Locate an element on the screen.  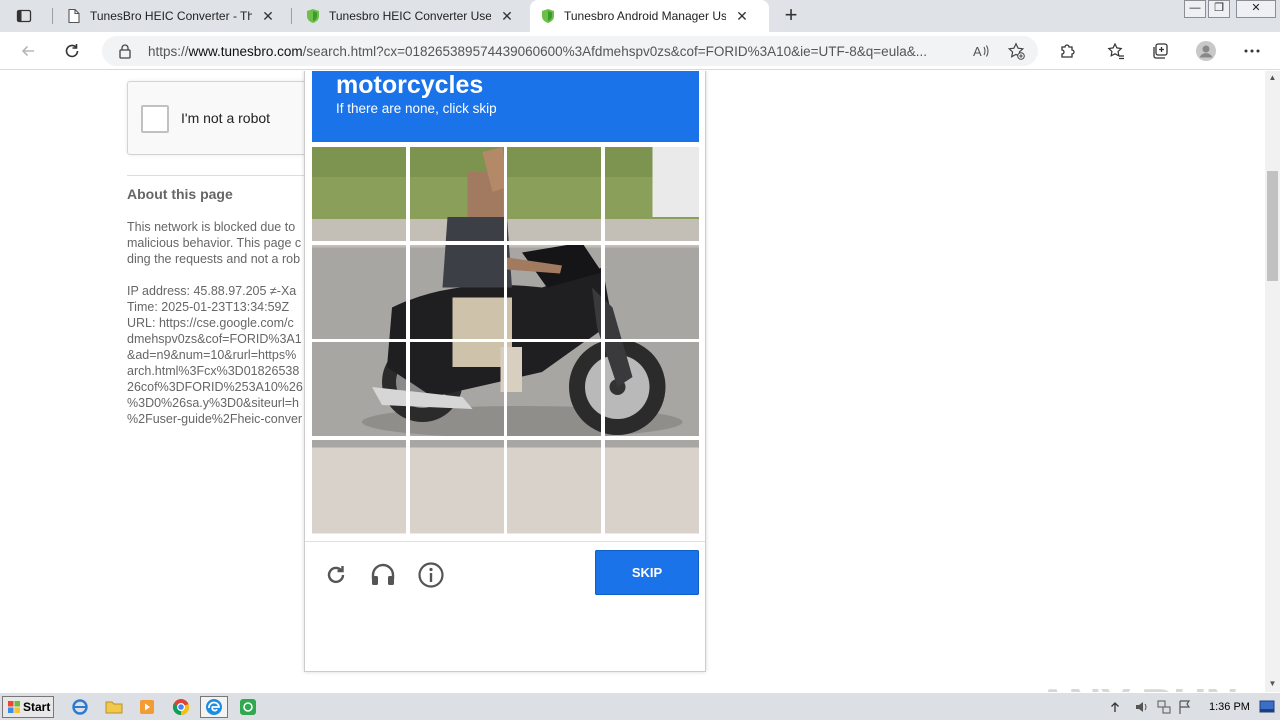
favorites-icon is located at coordinates (1115, 51).